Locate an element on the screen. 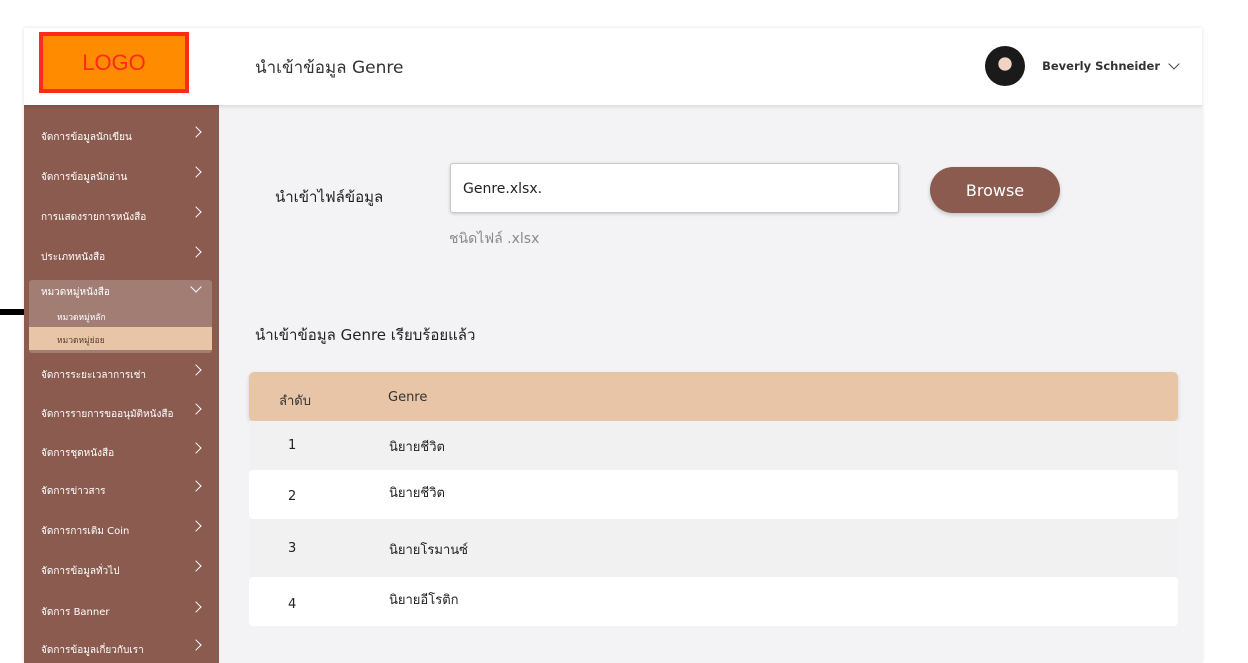 The height and width of the screenshot is (663, 1248). sidebar-item-label: จัดการรายการขออนุมัติหนังสือ is located at coordinates (107, 414).